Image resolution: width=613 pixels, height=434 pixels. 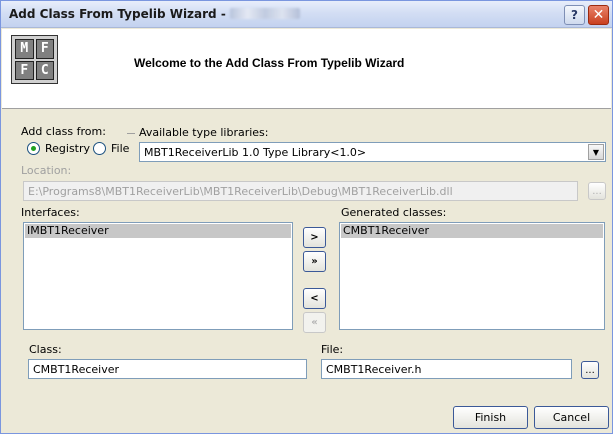 I want to click on file-radio, so click(x=99, y=148).